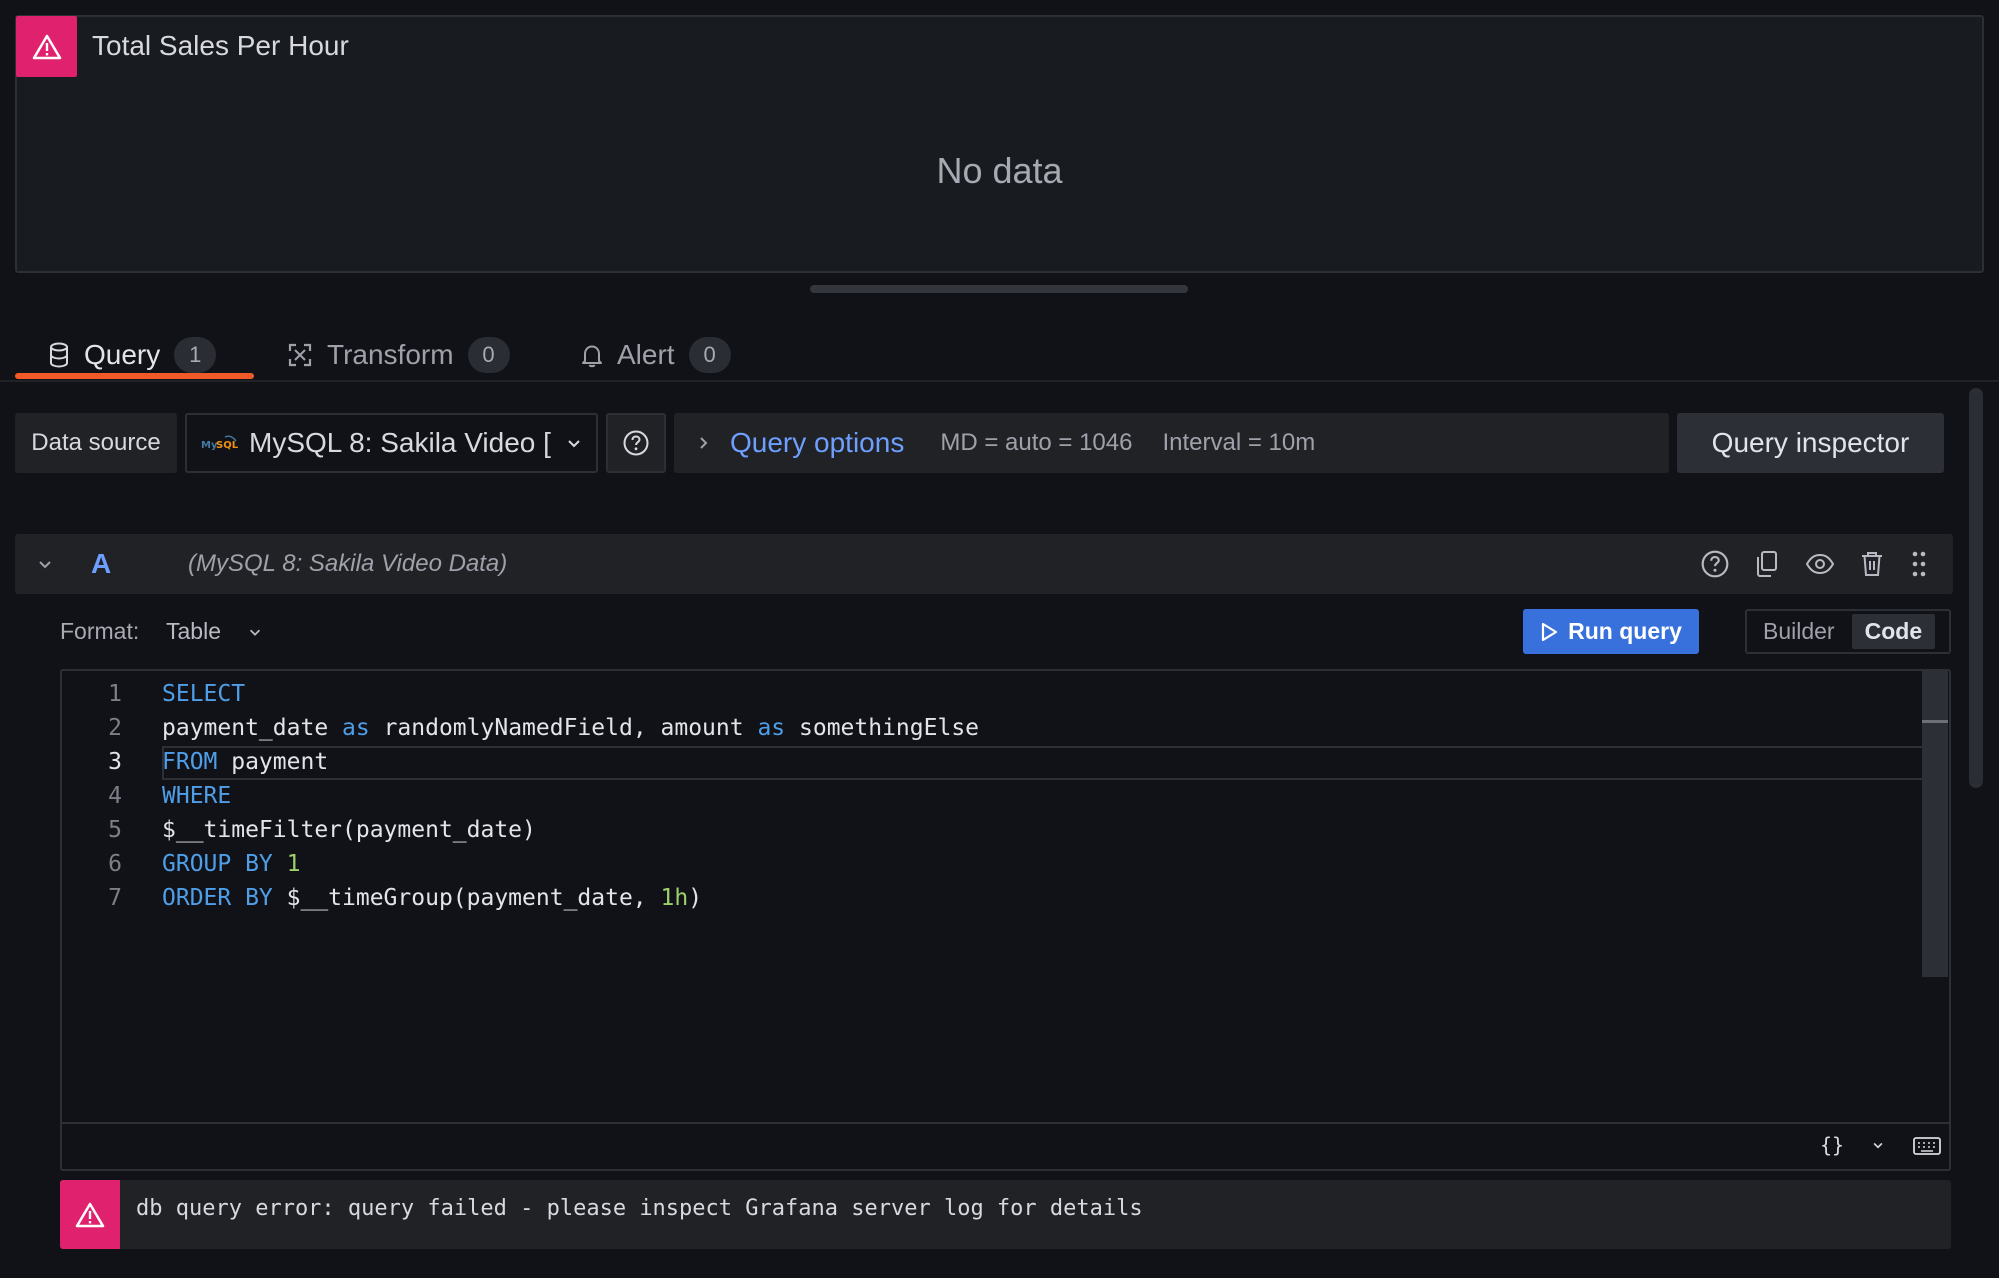 The width and height of the screenshot is (1999, 1278). What do you see at coordinates (990, 796) in the screenshot?
I see `code-line: 4 WHERE` at bounding box center [990, 796].